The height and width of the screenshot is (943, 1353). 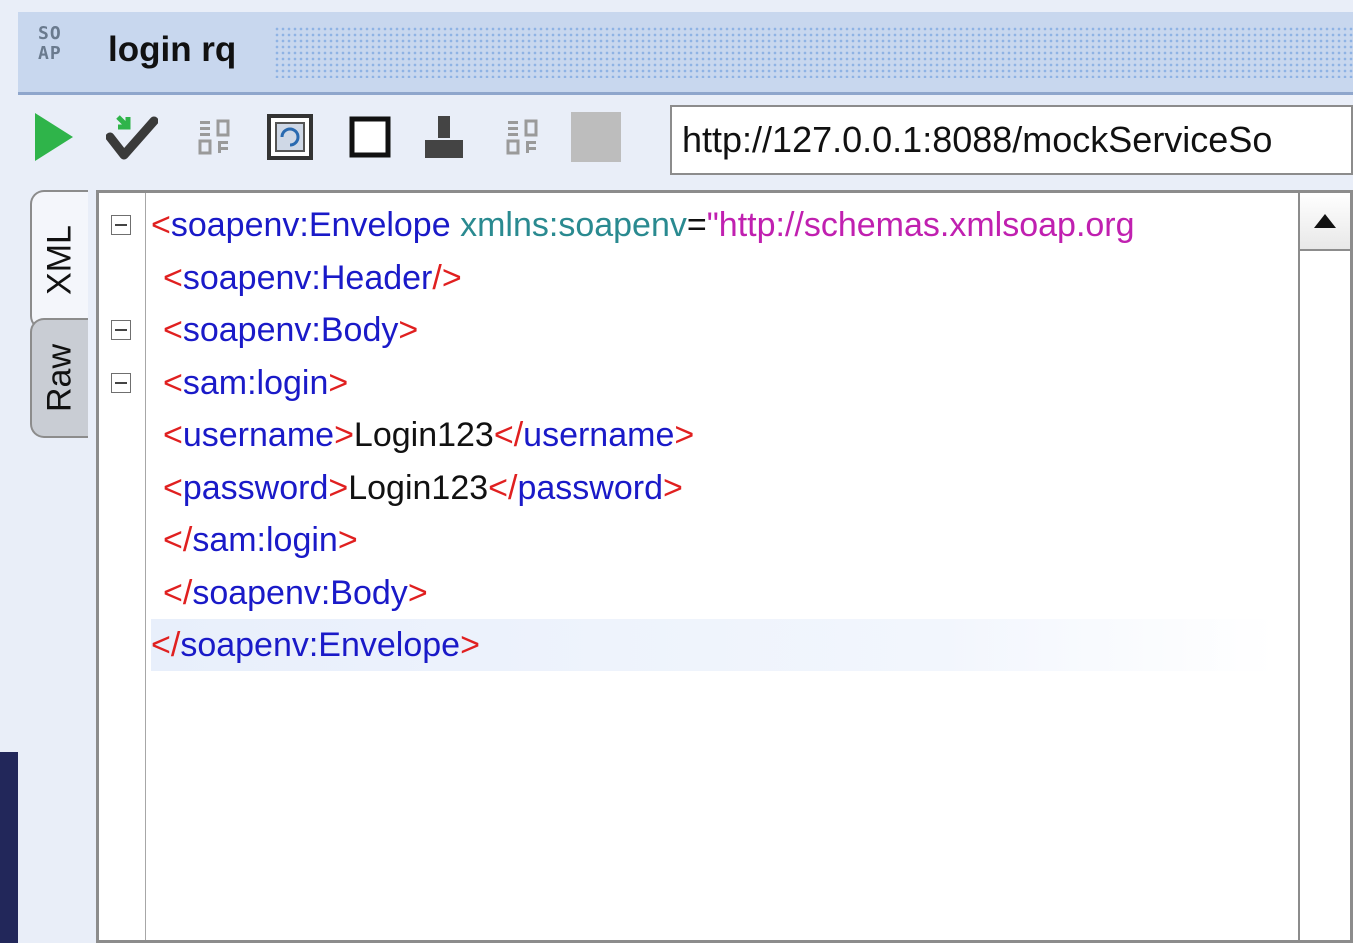 I want to click on scroll-up-button, so click(x=1325, y=222).